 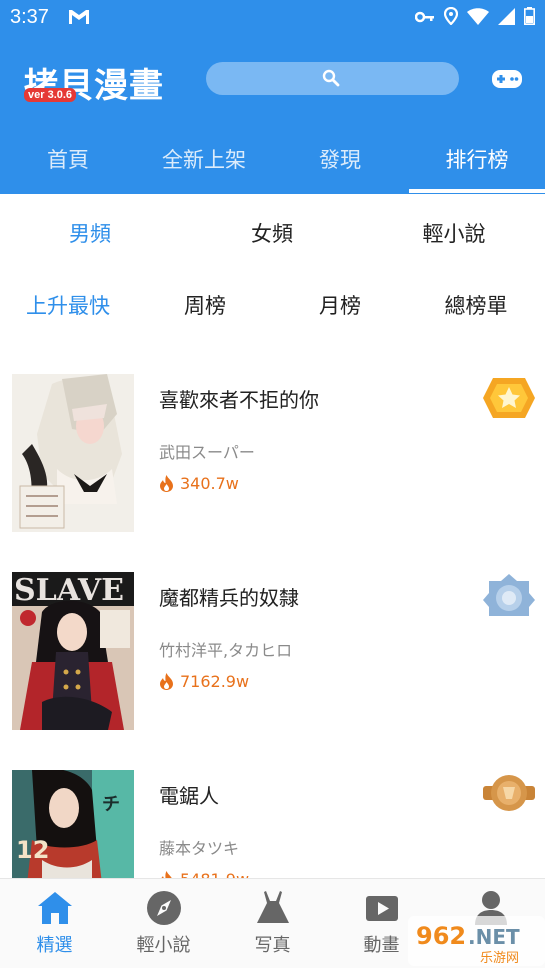 I want to click on category-female: 女頻, so click(x=272, y=233).